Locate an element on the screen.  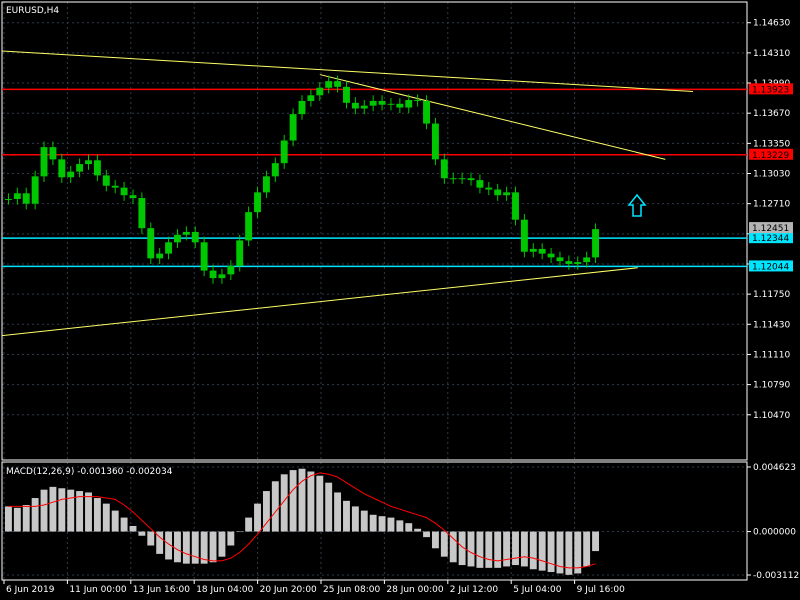
price-tick-label: 1.13670 is located at coordinates (771, 114).